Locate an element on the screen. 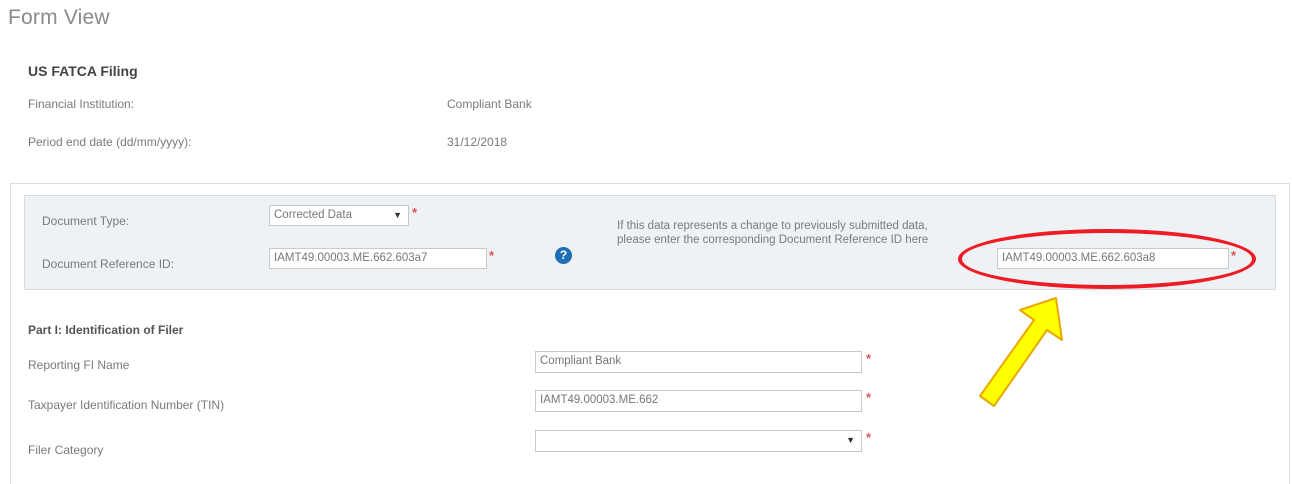 Image resolution: width=1292 pixels, height=484 pixels. document-reference-label: Document Reference ID: is located at coordinates (108, 264).